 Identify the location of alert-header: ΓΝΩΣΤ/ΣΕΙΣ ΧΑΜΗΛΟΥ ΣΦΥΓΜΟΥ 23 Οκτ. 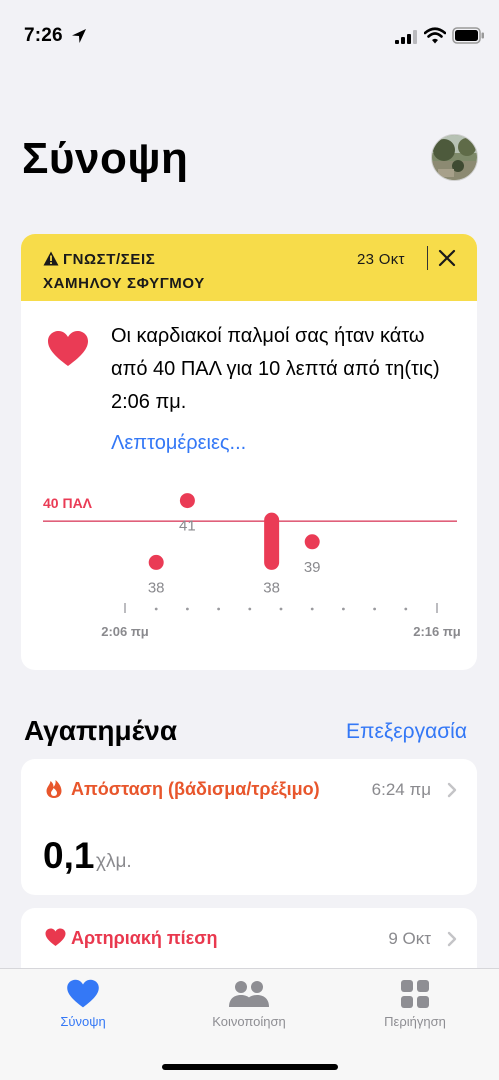
(249, 267).